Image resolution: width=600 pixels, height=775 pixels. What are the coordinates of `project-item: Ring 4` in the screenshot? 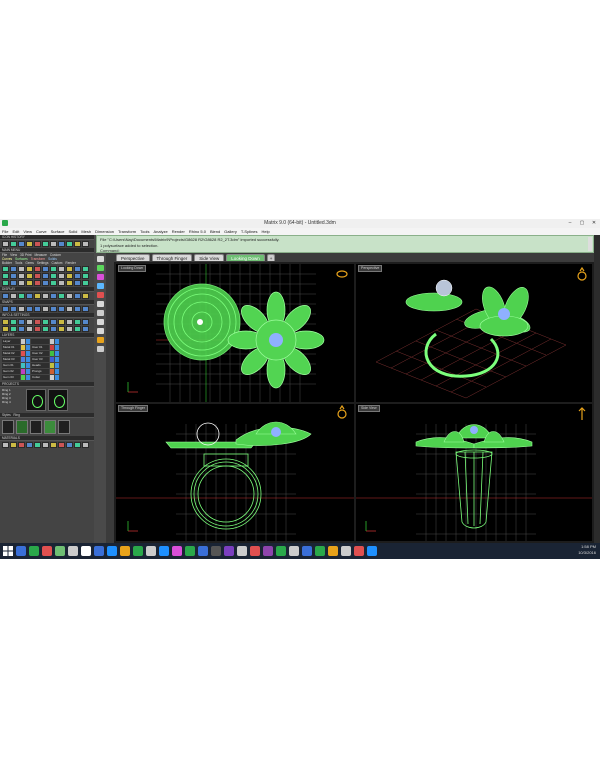 It's located at (12, 402).